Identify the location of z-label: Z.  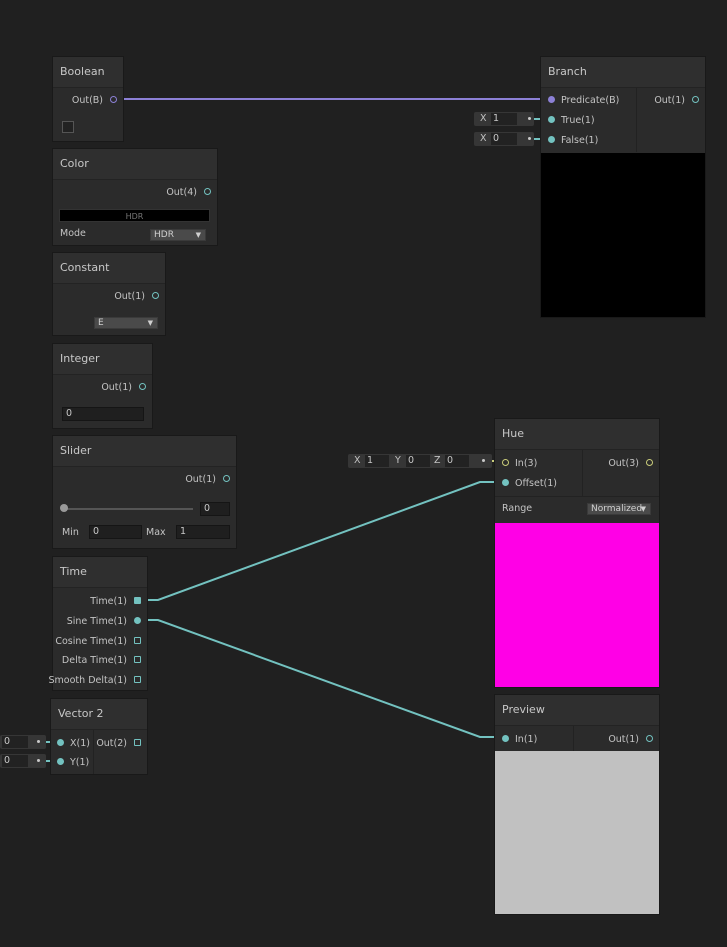
(437, 460).